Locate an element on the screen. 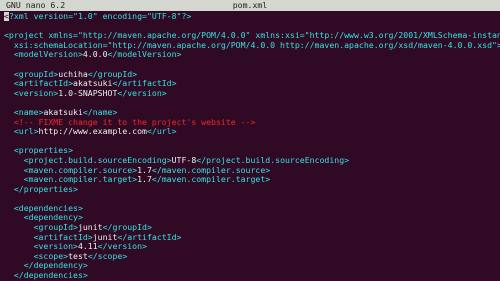 This screenshot has height=281, width=500. code-token: <name> is located at coordinates (24, 112).